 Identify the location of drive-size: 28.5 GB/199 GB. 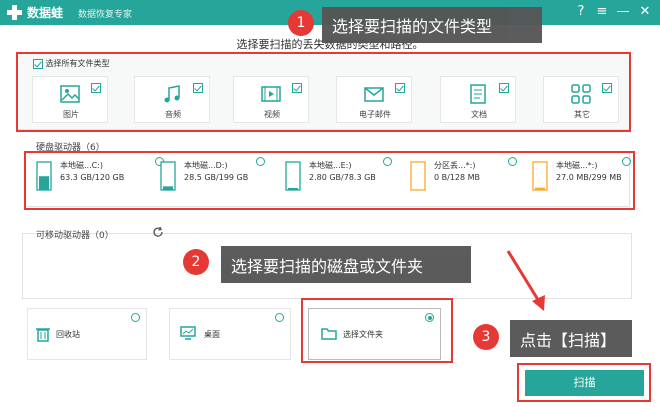
(216, 177).